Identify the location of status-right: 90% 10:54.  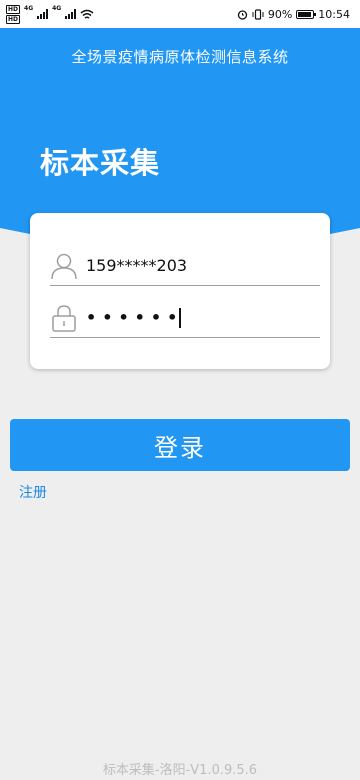
(293, 14).